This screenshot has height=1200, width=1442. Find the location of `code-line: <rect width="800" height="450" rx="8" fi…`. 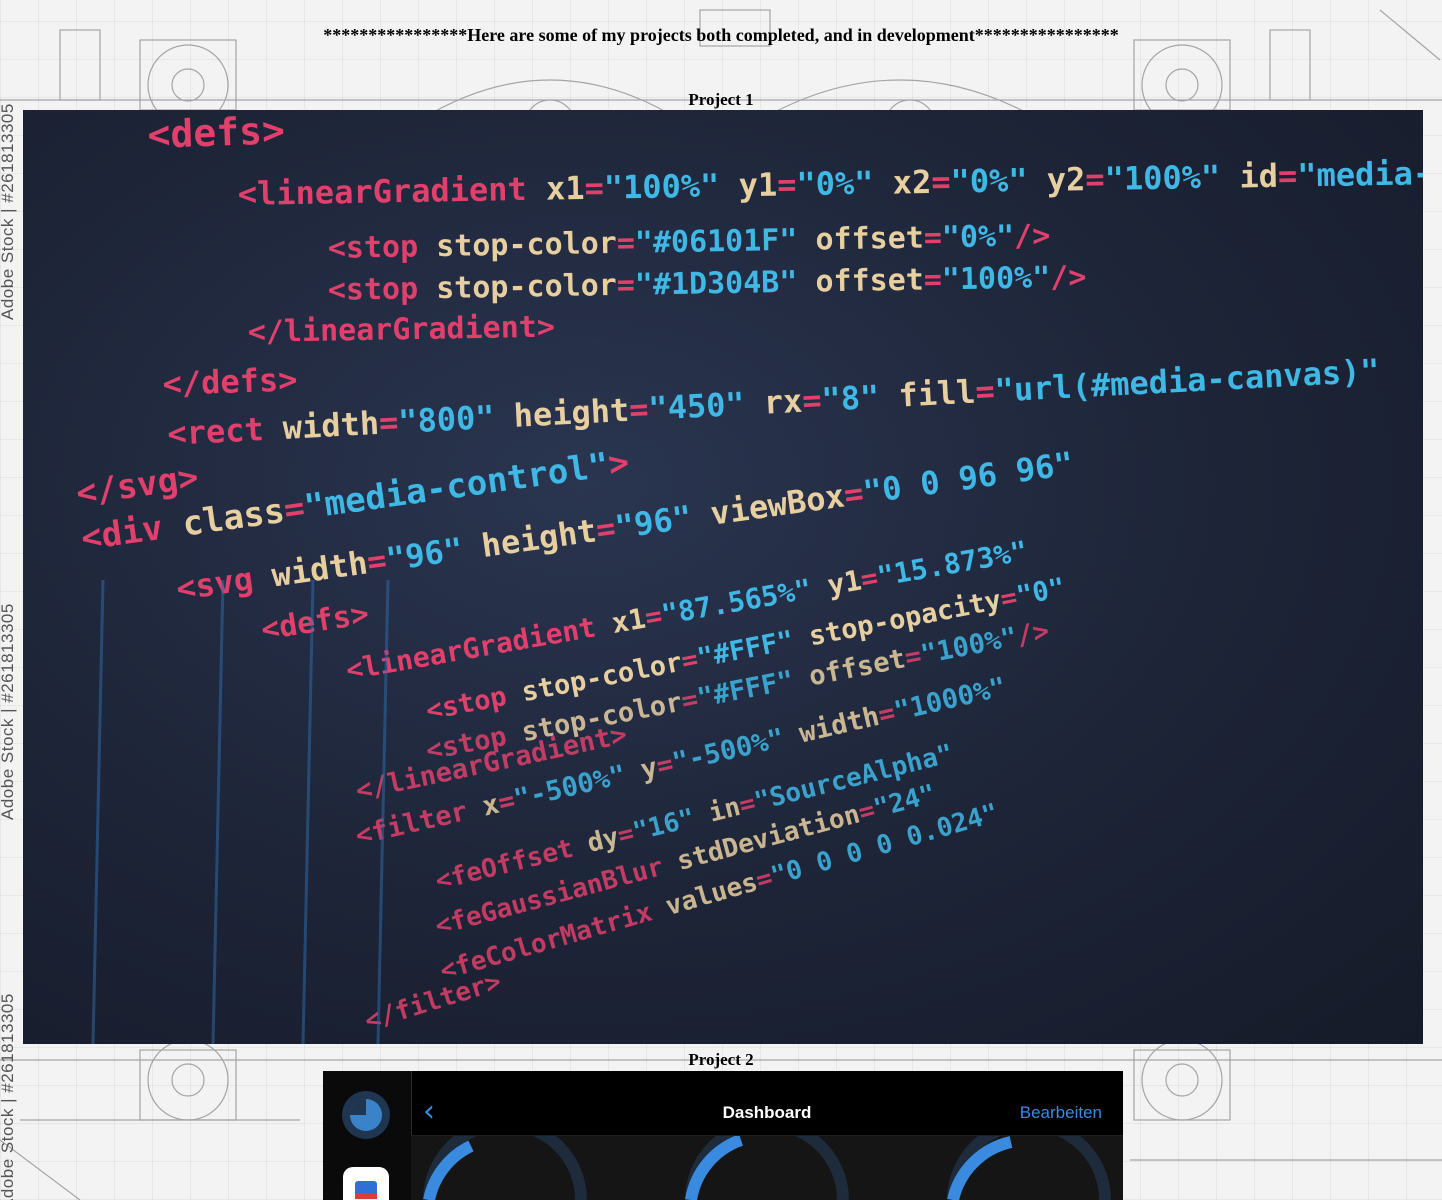

code-line: <rect width="800" height="450" rx="8" fi… is located at coordinates (773, 402).